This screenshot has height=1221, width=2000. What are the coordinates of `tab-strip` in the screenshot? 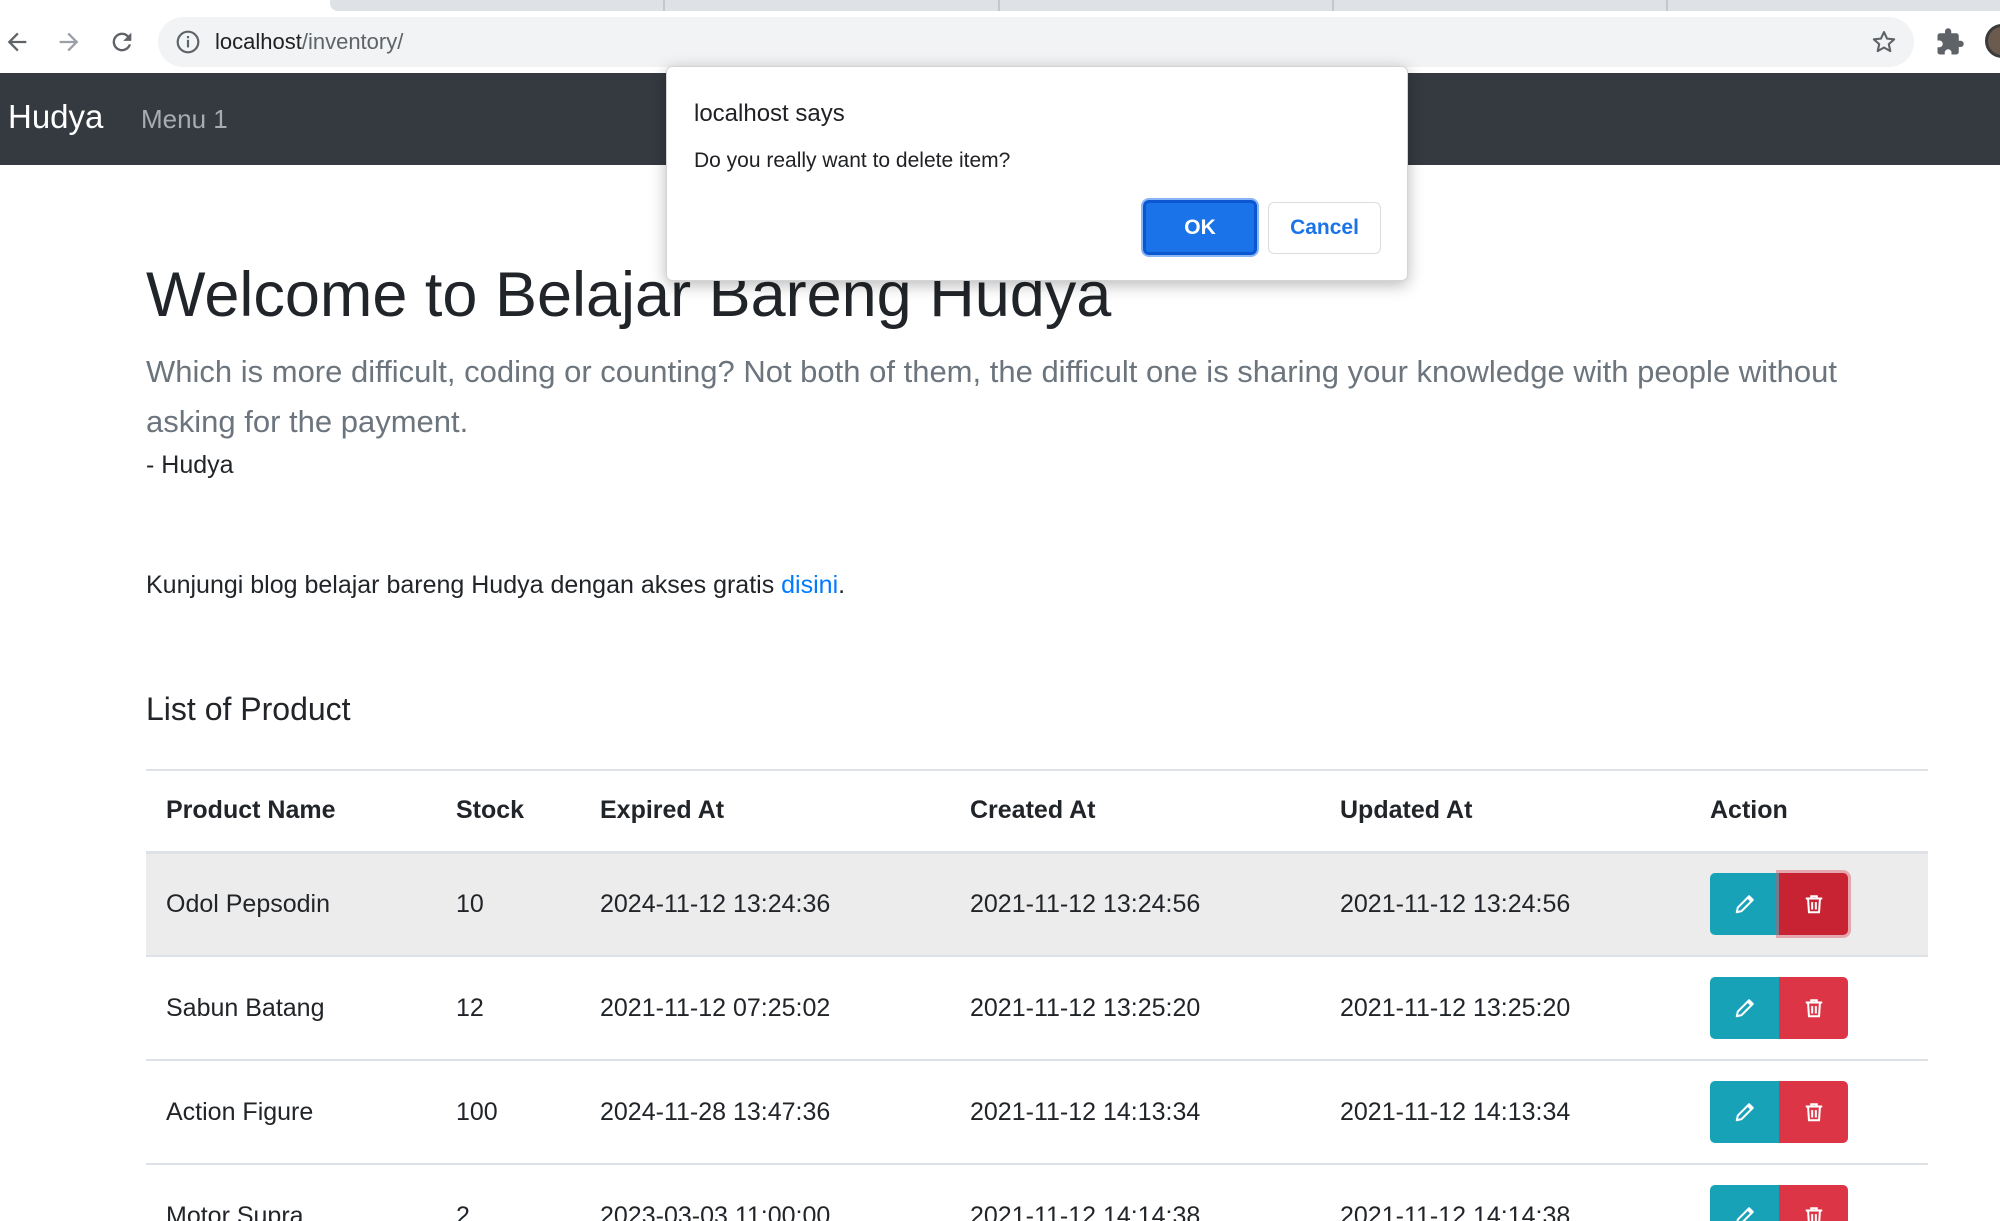 It's located at (1165, 5).